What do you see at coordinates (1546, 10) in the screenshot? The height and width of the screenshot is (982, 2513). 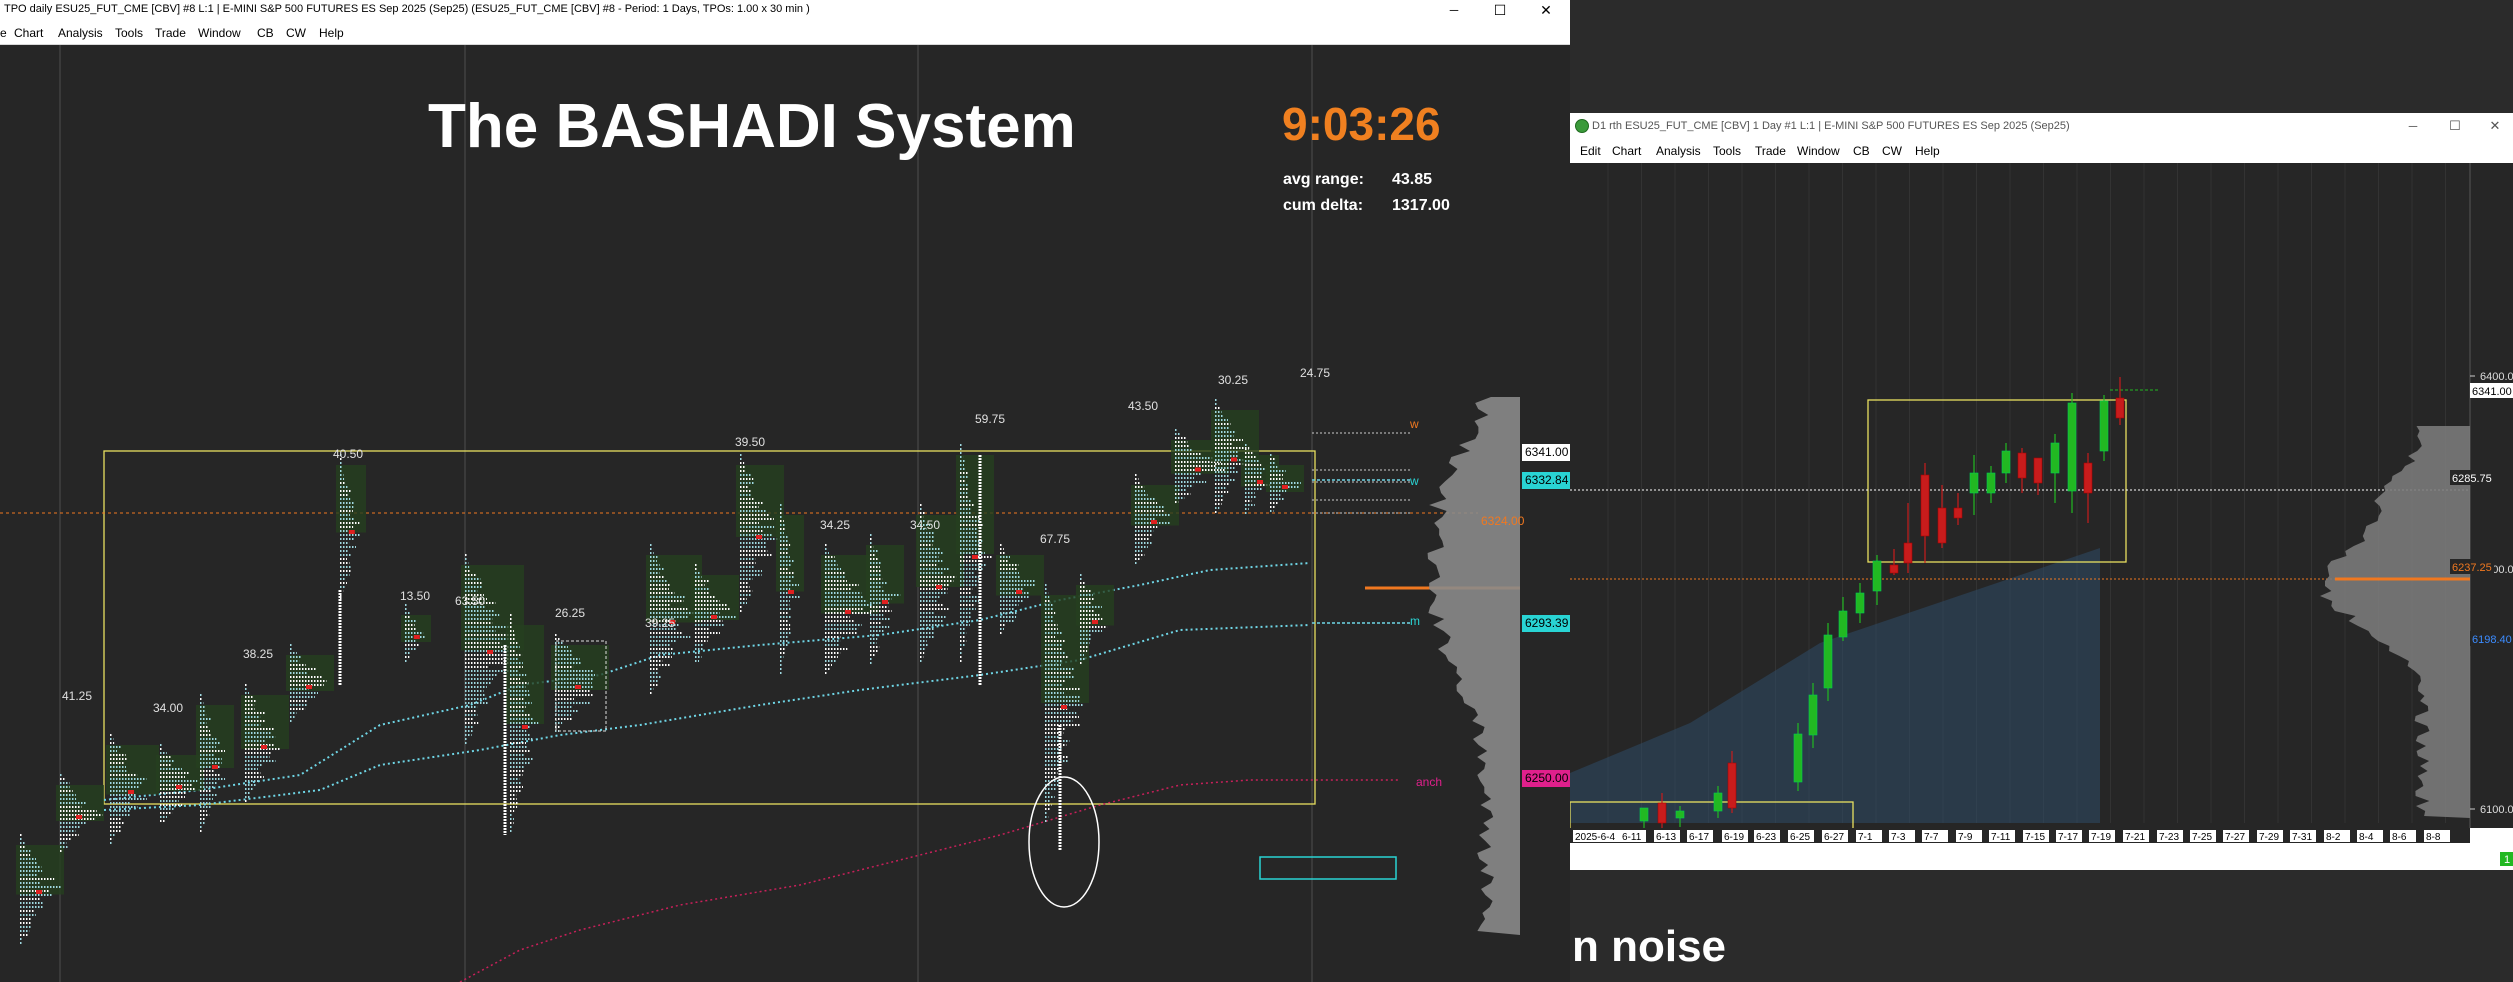 I see `close-button: ✕` at bounding box center [1546, 10].